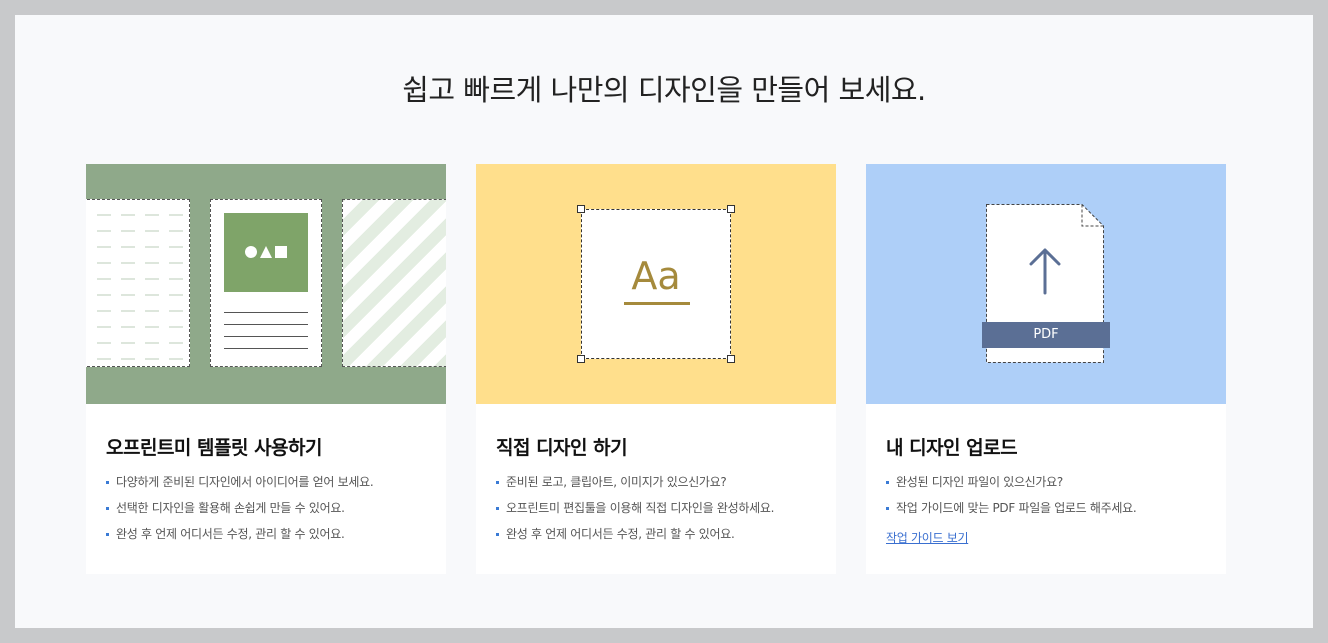 This screenshot has width=1328, height=643. Describe the element at coordinates (394, 283) in the screenshot. I see `template-page-right` at that location.